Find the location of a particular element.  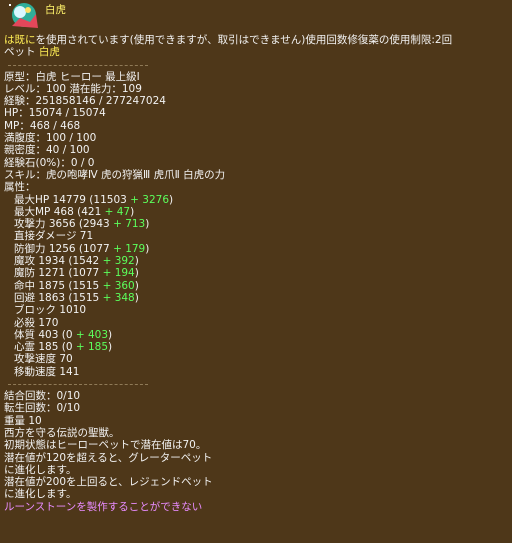

attribute-label: 攻撃力 3656 (2943 is located at coordinates (64, 224).